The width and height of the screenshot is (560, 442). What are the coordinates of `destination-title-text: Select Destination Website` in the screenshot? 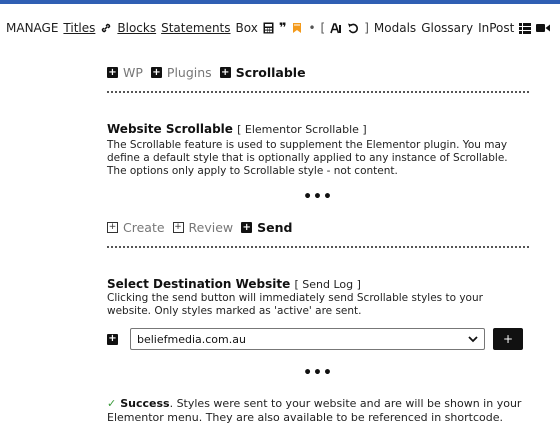 It's located at (199, 284).